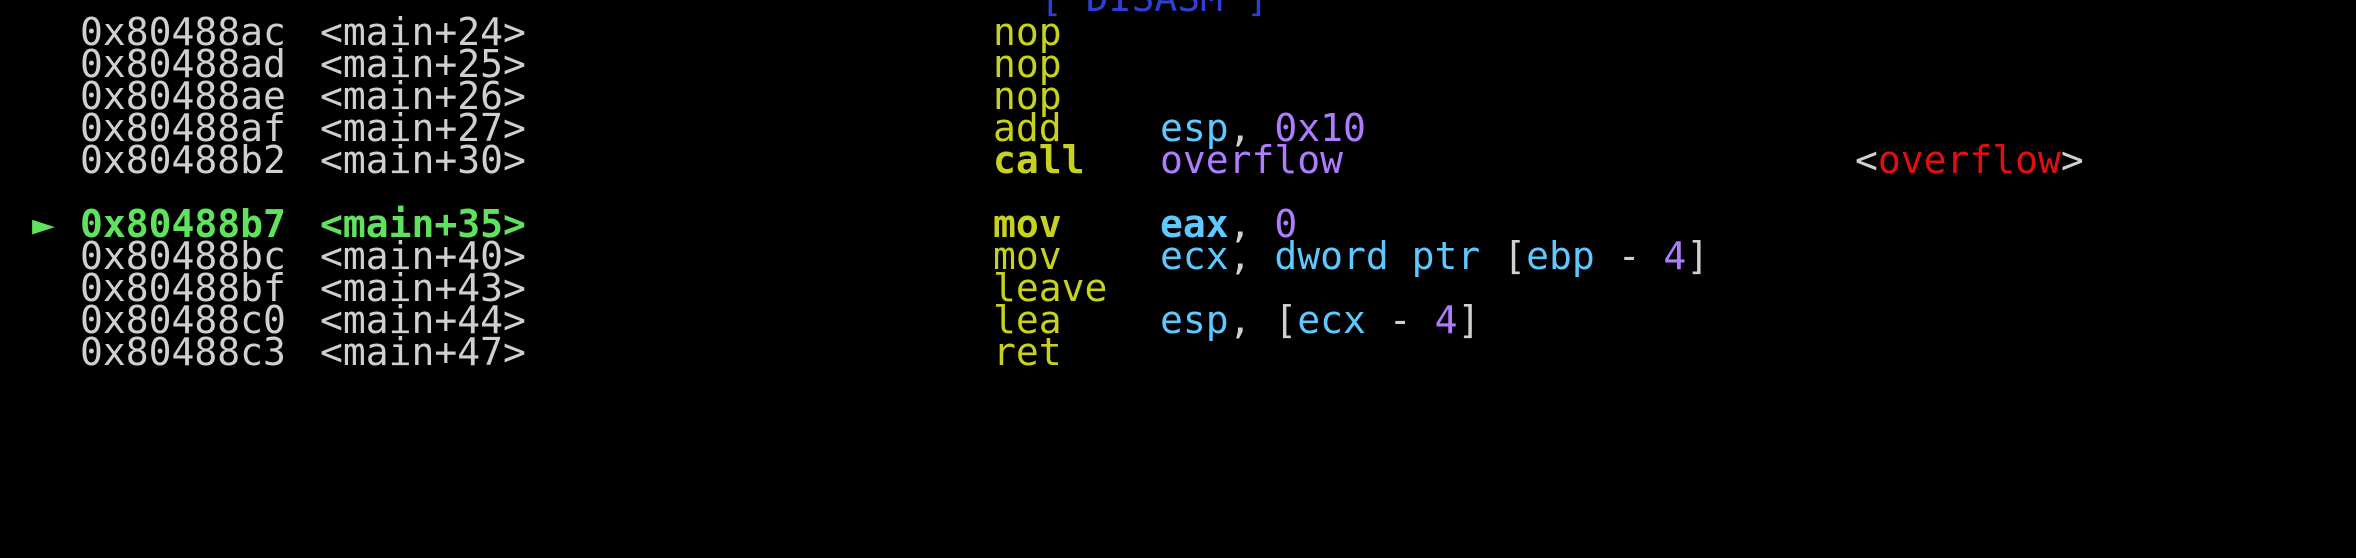  Describe the element at coordinates (183, 352) in the screenshot. I see `instruction-address: 0x80488c3` at that location.